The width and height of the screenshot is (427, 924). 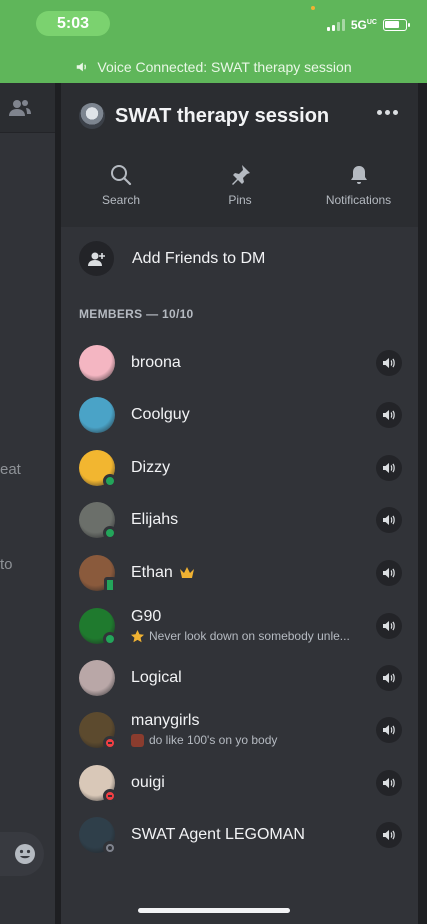 I want to click on member-row: manygirls do like 100's on yo body, so click(x=240, y=730).